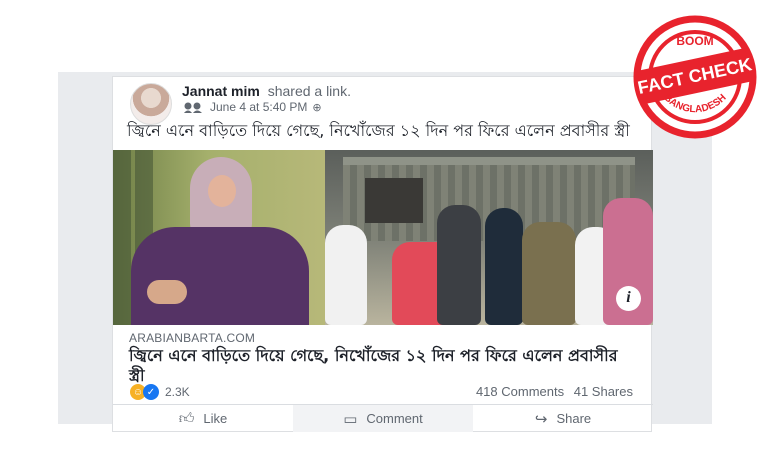  What do you see at coordinates (177, 392) in the screenshot?
I see `reaction-count: 2.3K` at bounding box center [177, 392].